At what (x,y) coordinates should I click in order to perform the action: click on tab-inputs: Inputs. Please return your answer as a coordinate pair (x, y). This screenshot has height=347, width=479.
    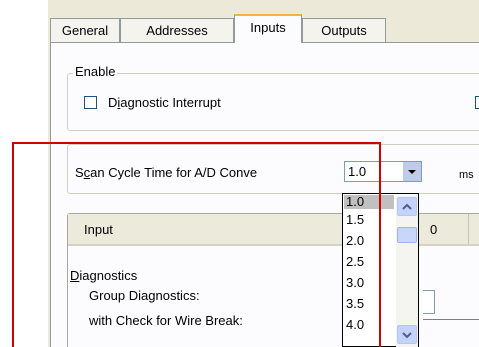
    Looking at the image, I should click on (268, 28).